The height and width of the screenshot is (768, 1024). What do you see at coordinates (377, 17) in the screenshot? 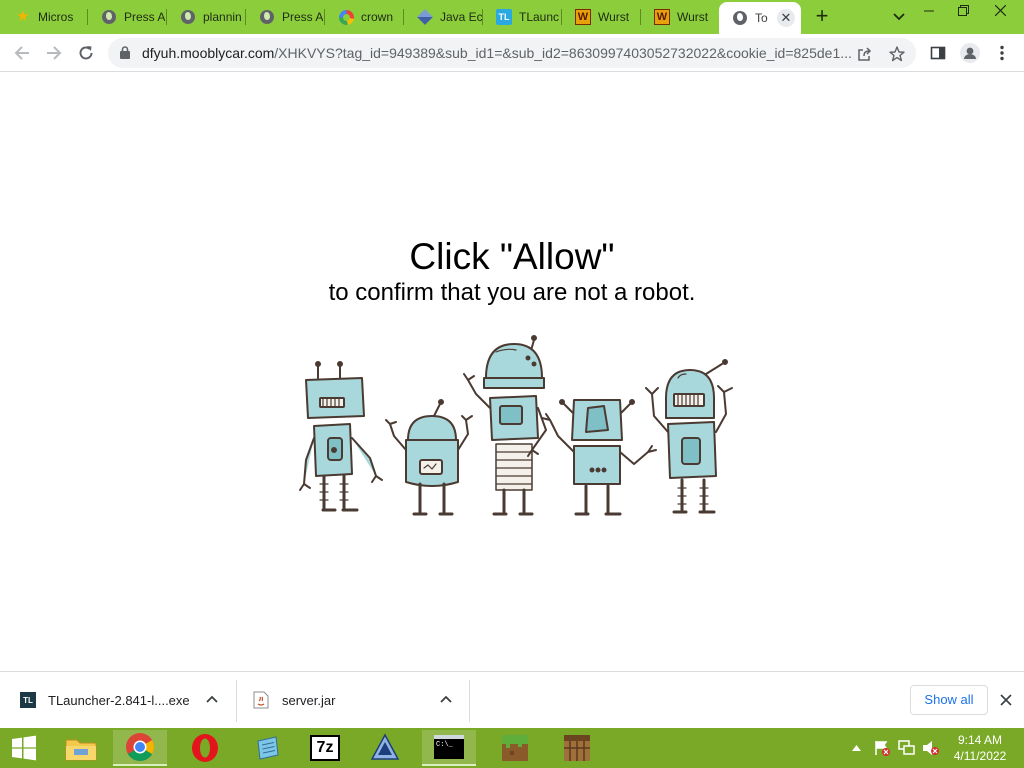
I see `tab-title: crown` at bounding box center [377, 17].